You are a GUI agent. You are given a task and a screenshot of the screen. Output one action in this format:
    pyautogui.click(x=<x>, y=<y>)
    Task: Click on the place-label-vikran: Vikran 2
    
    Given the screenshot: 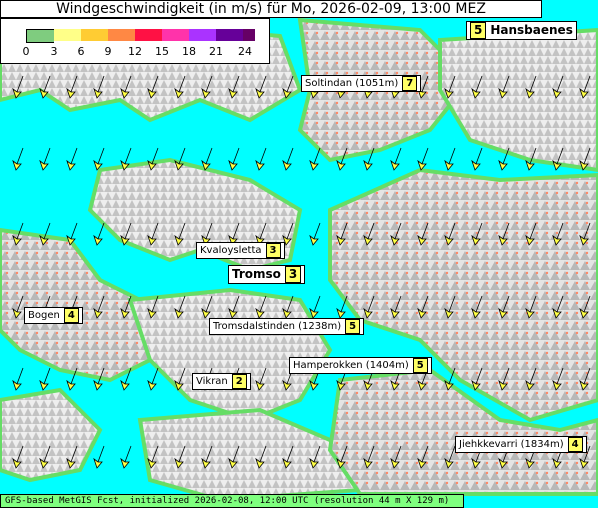 What is the action you would take?
    pyautogui.click(x=221, y=381)
    